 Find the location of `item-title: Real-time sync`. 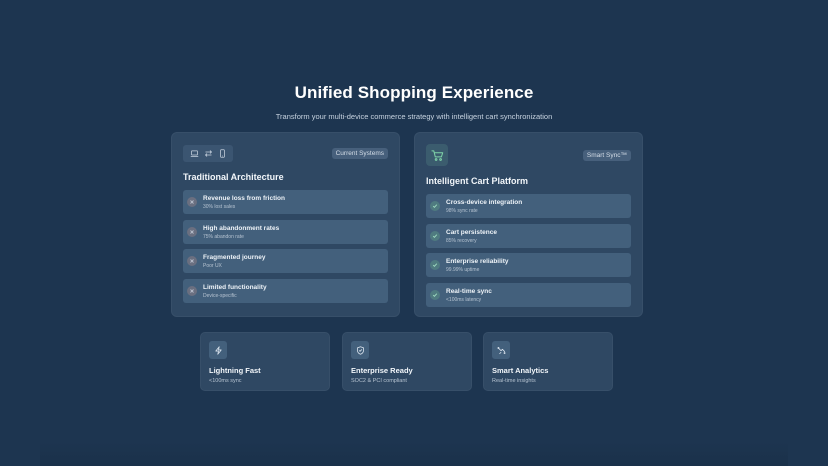

item-title: Real-time sync is located at coordinates (469, 291).